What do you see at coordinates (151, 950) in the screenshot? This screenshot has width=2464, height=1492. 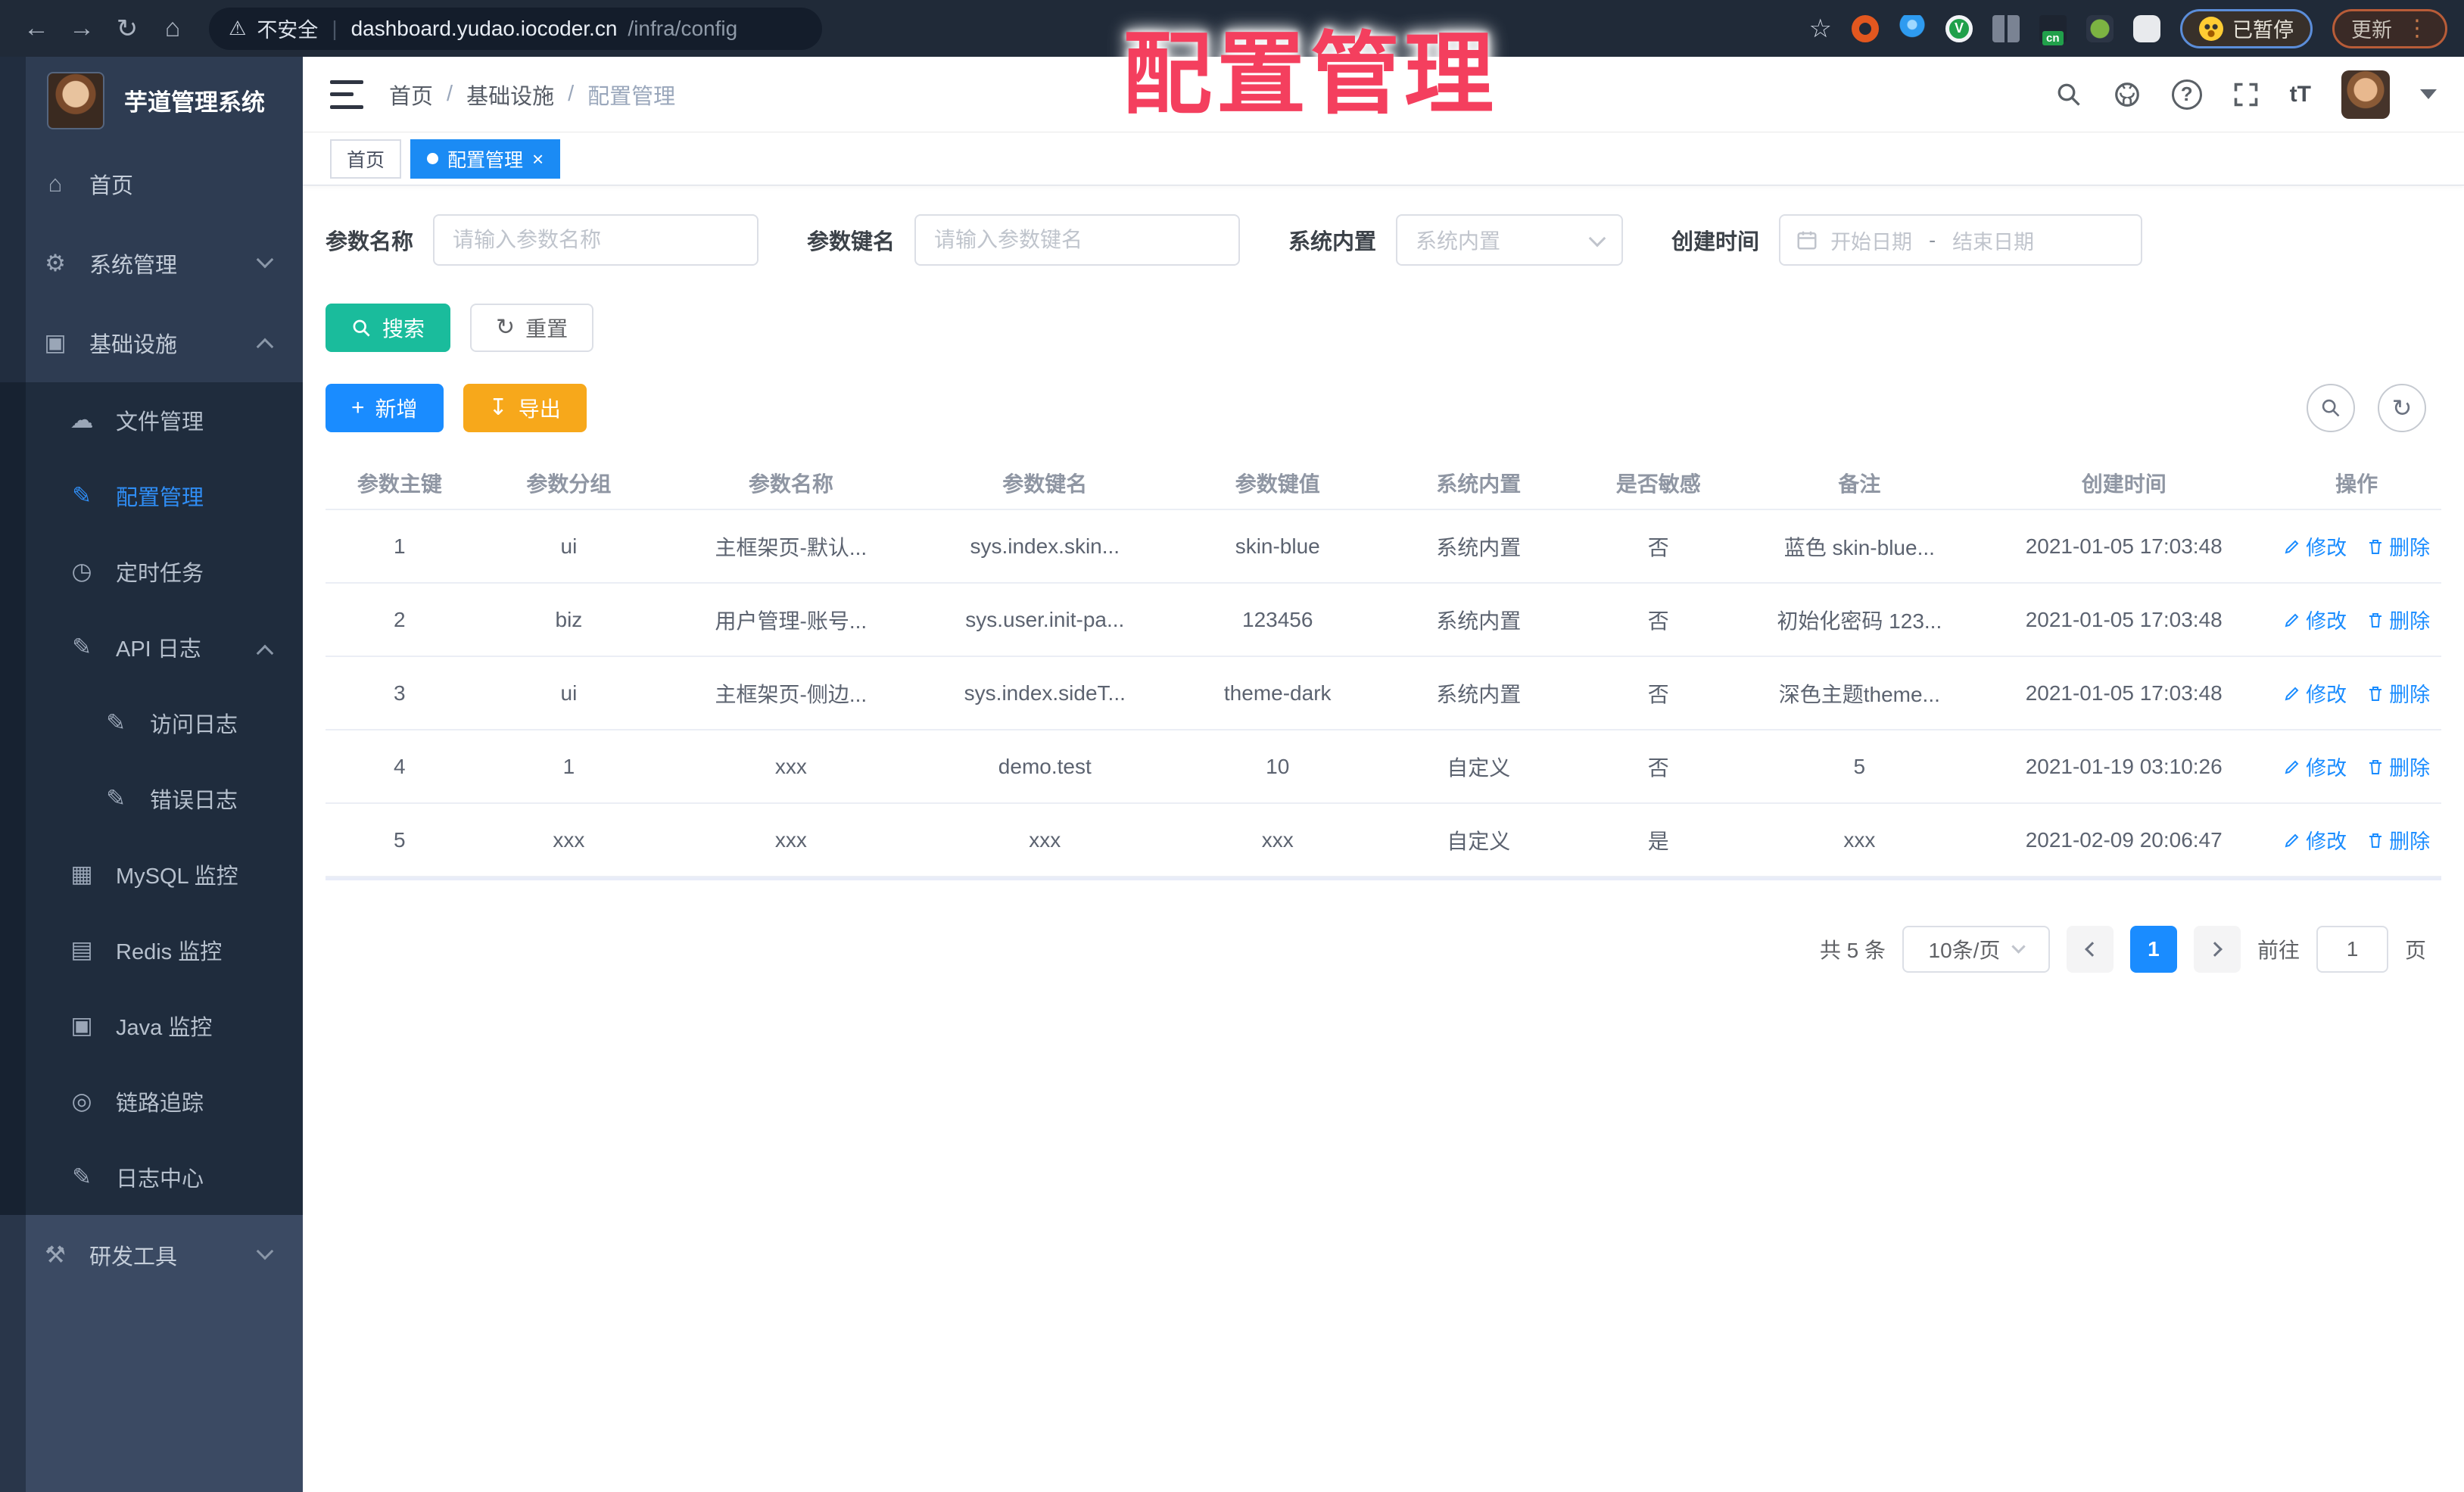 I see `sidebar-item-Redis 监控: ▤ Redis 监控` at bounding box center [151, 950].